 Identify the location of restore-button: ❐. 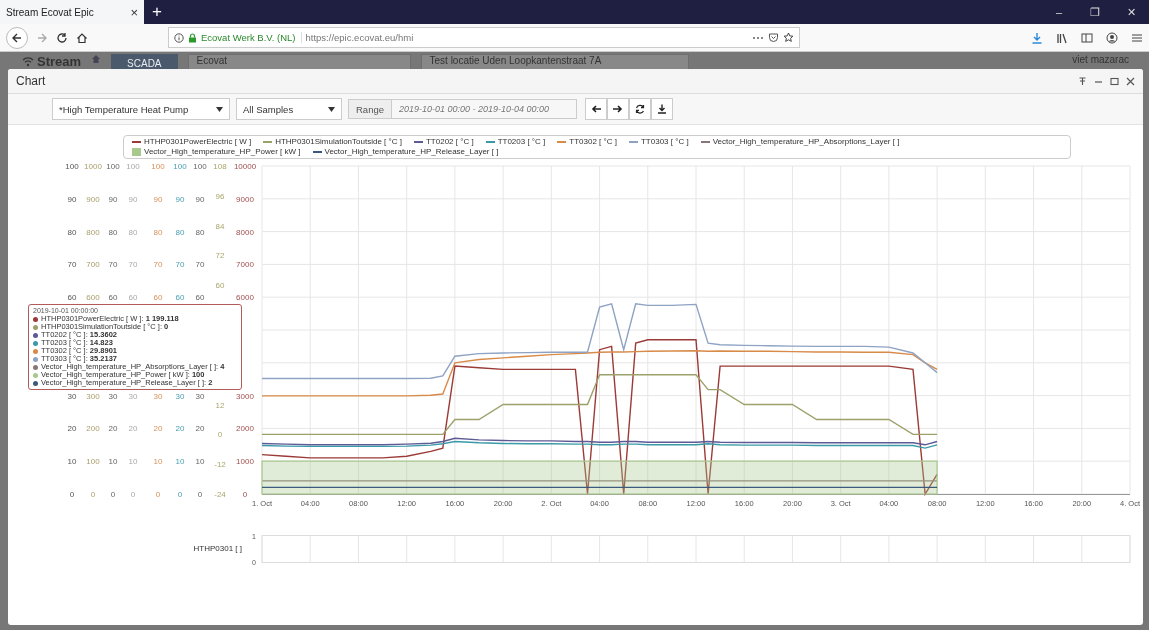
(1095, 12).